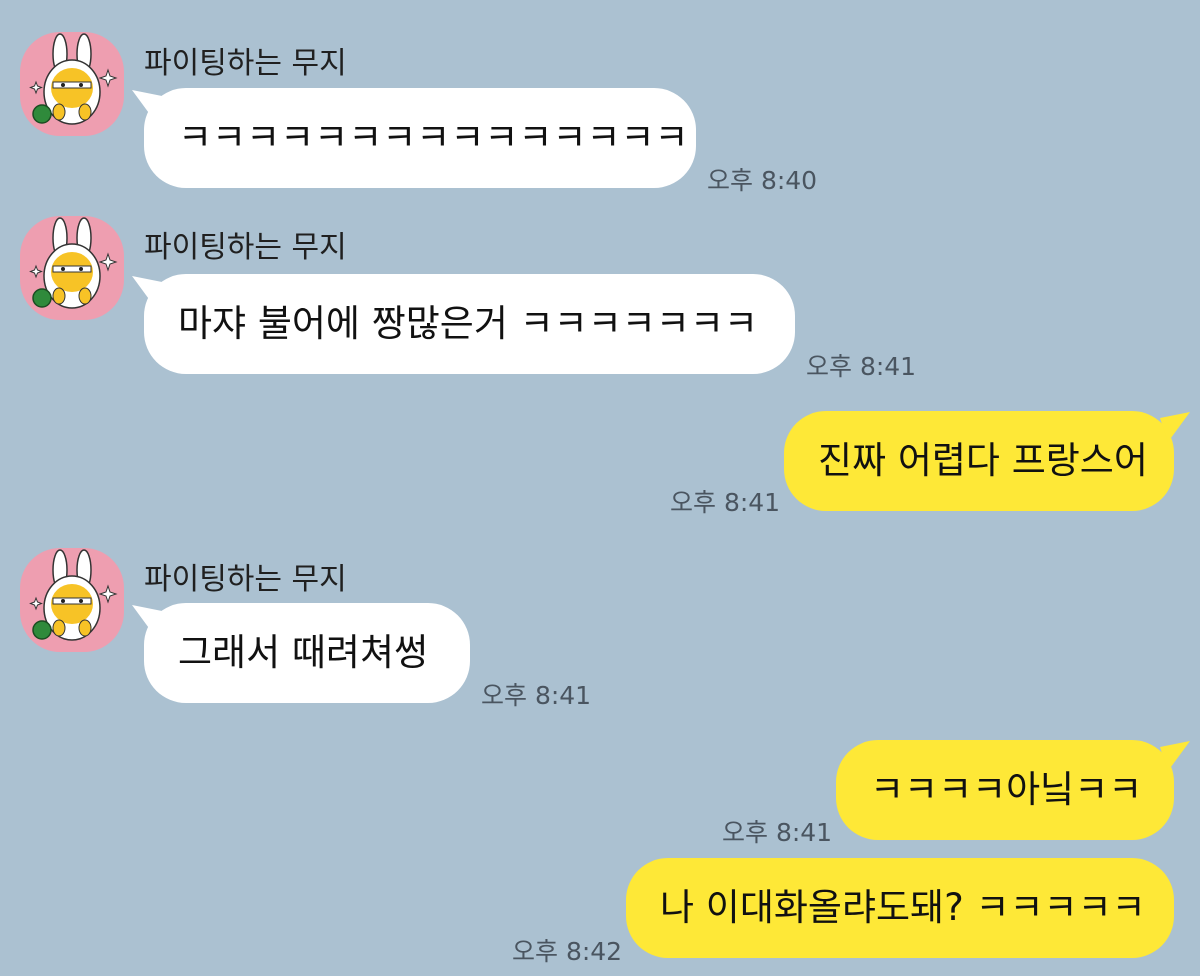  What do you see at coordinates (420, 138) in the screenshot?
I see `incoming-message-bubble: ㅋㅋㅋㅋㅋㅋㅋㅋㅋㅋㅋㅋㅋㅋㅋ` at bounding box center [420, 138].